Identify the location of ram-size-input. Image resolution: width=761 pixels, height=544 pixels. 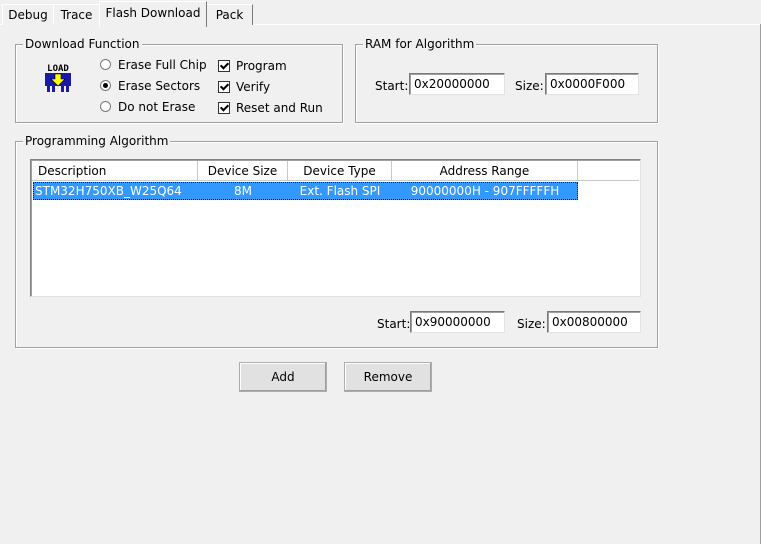
(592, 84).